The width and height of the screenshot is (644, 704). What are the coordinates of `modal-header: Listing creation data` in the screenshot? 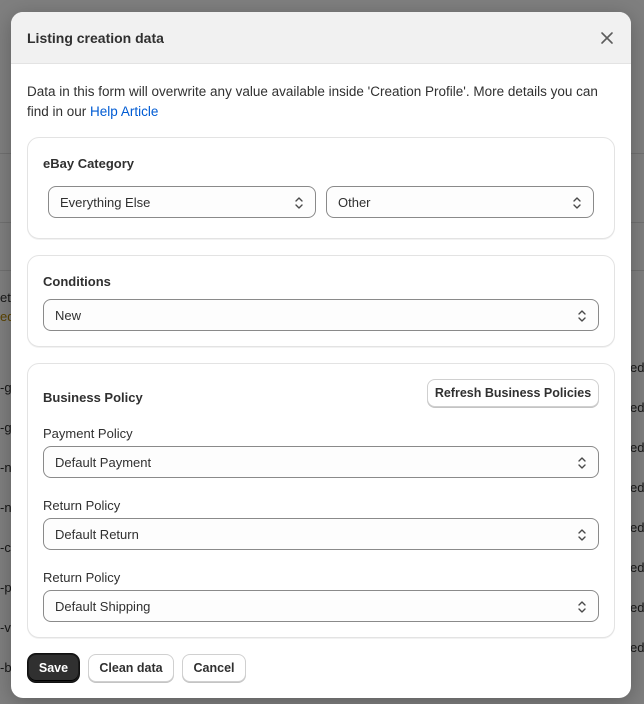 It's located at (321, 38).